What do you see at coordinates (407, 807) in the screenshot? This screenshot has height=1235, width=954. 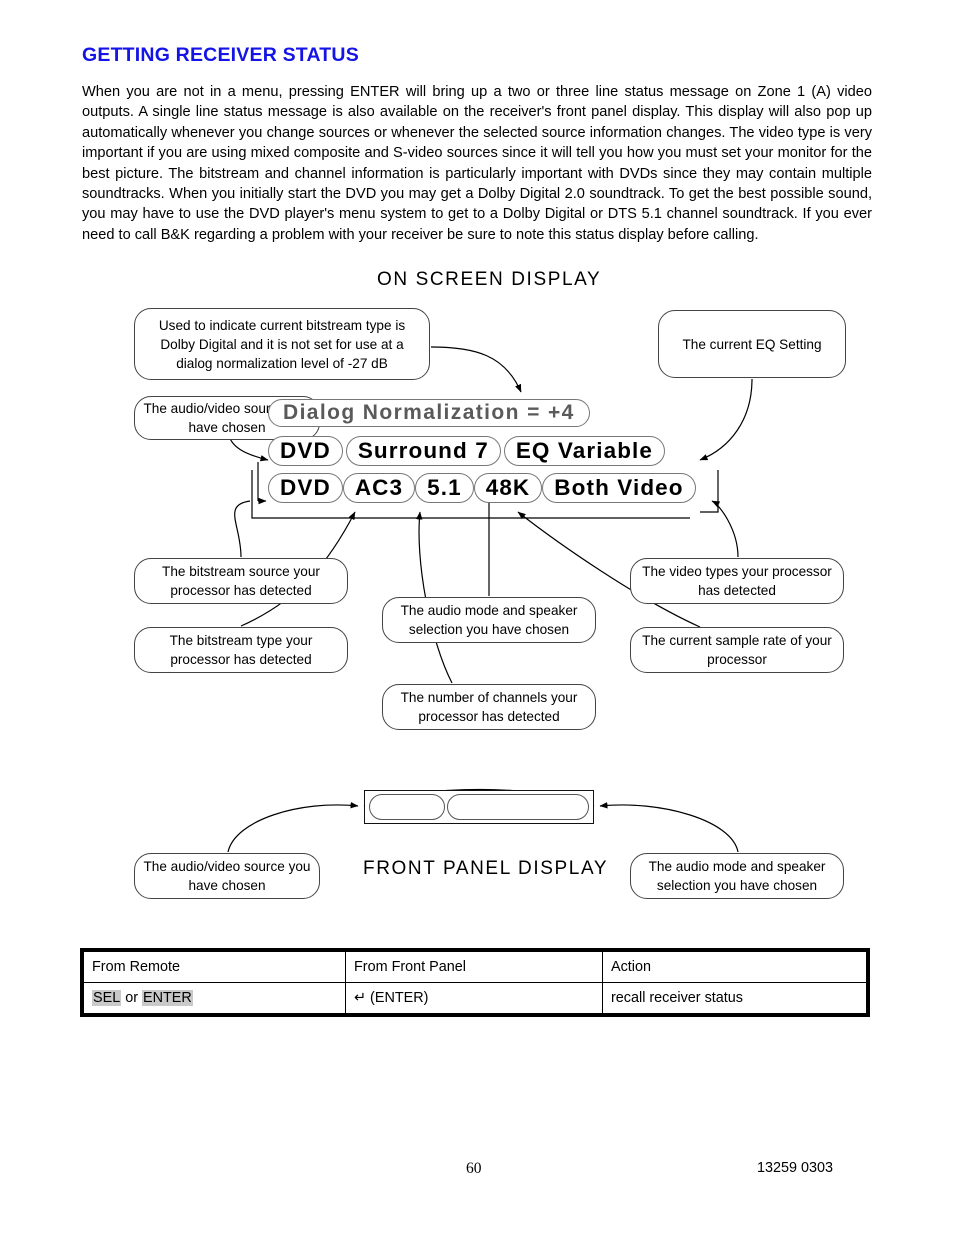 I see `front-panel-cell-source` at bounding box center [407, 807].